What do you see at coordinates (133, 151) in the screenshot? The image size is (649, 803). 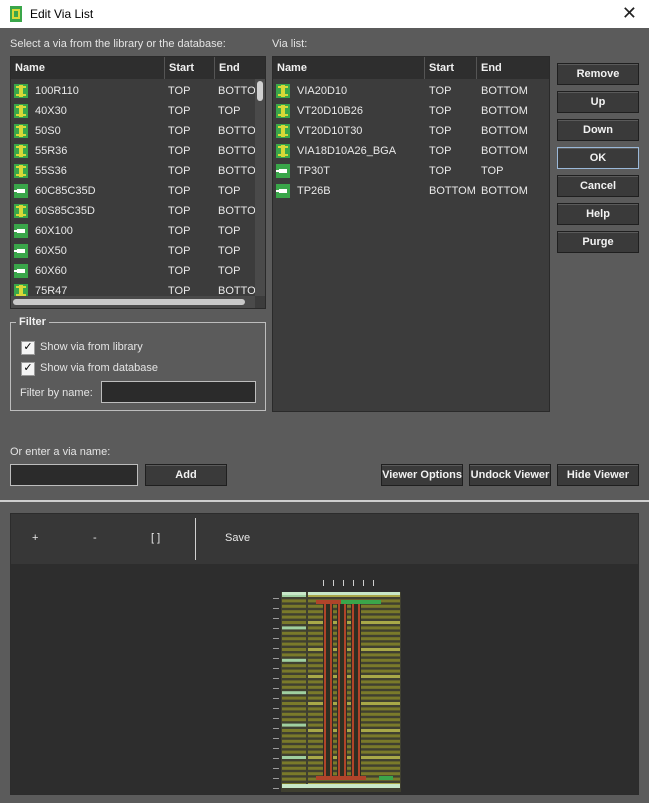 I see `library-row: 55R36 TOP BOTTOM` at bounding box center [133, 151].